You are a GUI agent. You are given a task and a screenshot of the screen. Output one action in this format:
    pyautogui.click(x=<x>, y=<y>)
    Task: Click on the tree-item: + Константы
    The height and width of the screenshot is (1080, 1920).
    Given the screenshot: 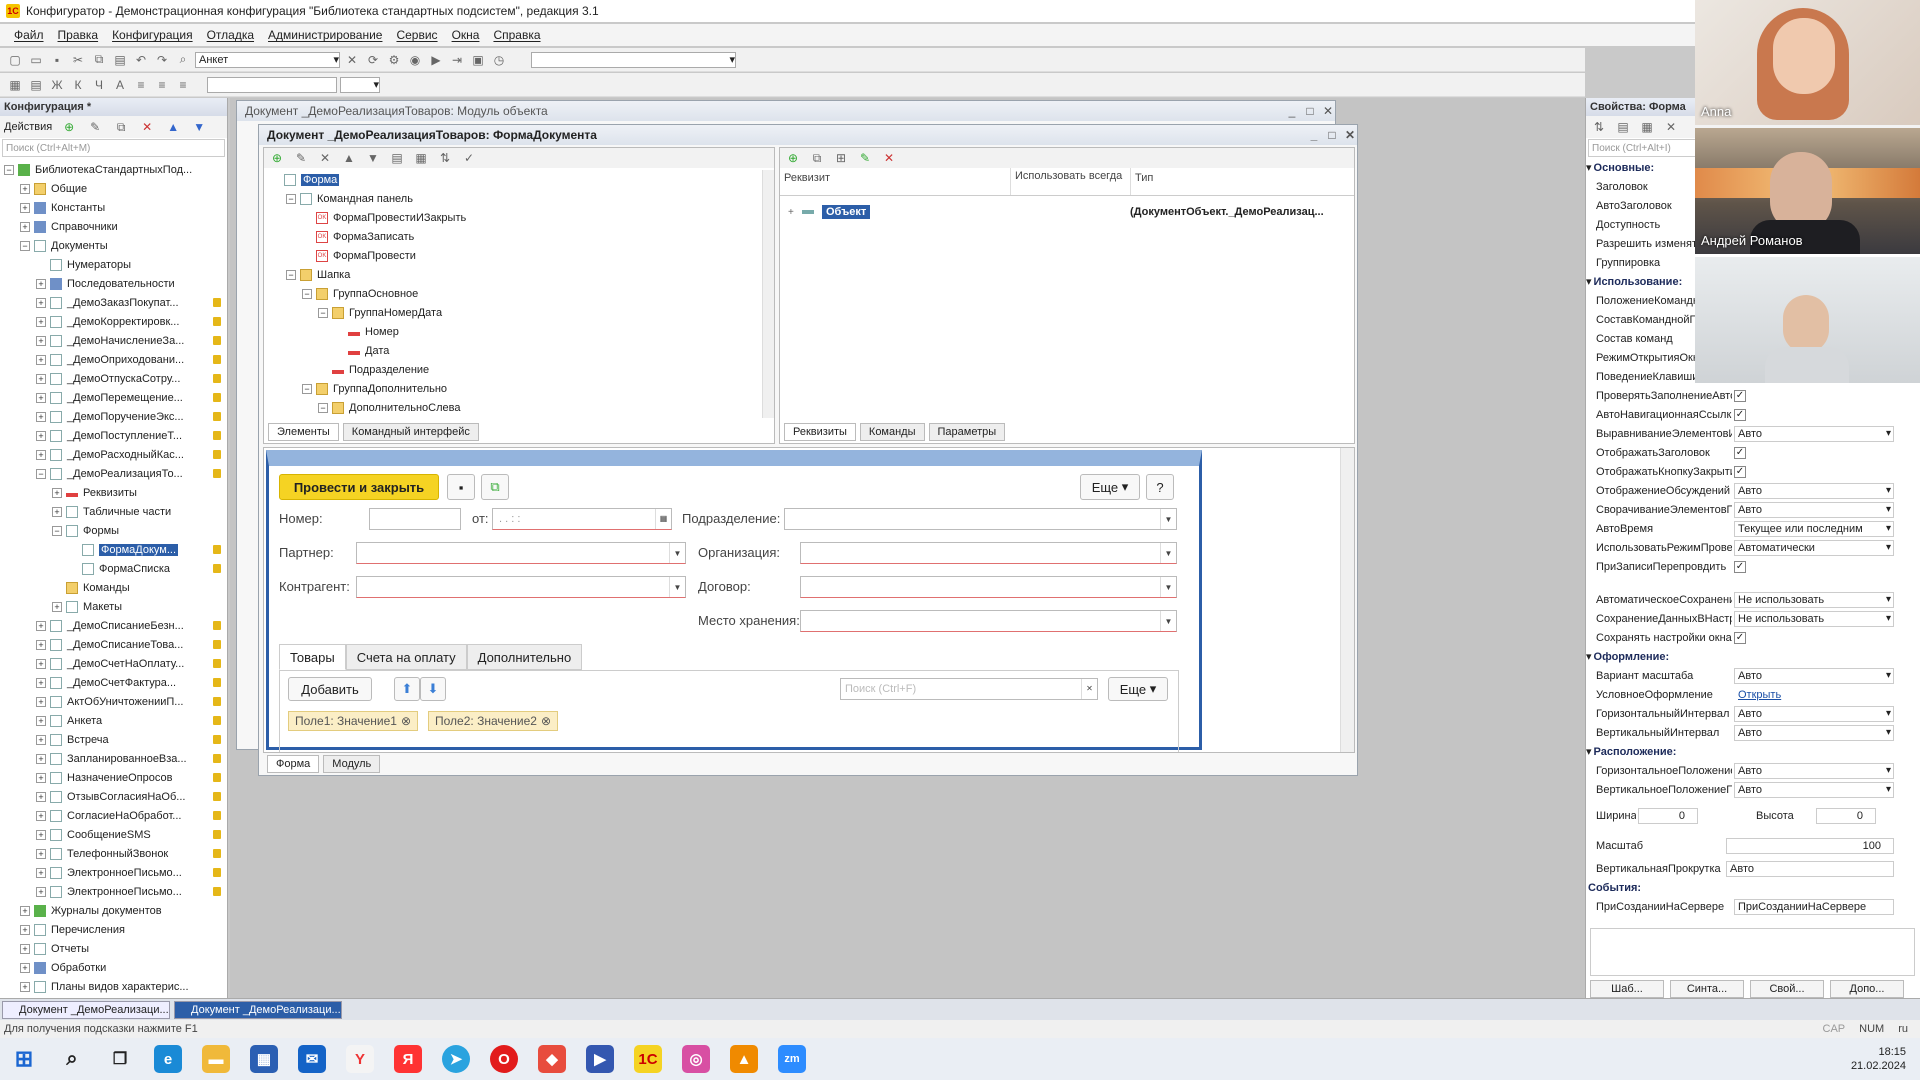 What is the action you would take?
    pyautogui.click(x=113, y=207)
    